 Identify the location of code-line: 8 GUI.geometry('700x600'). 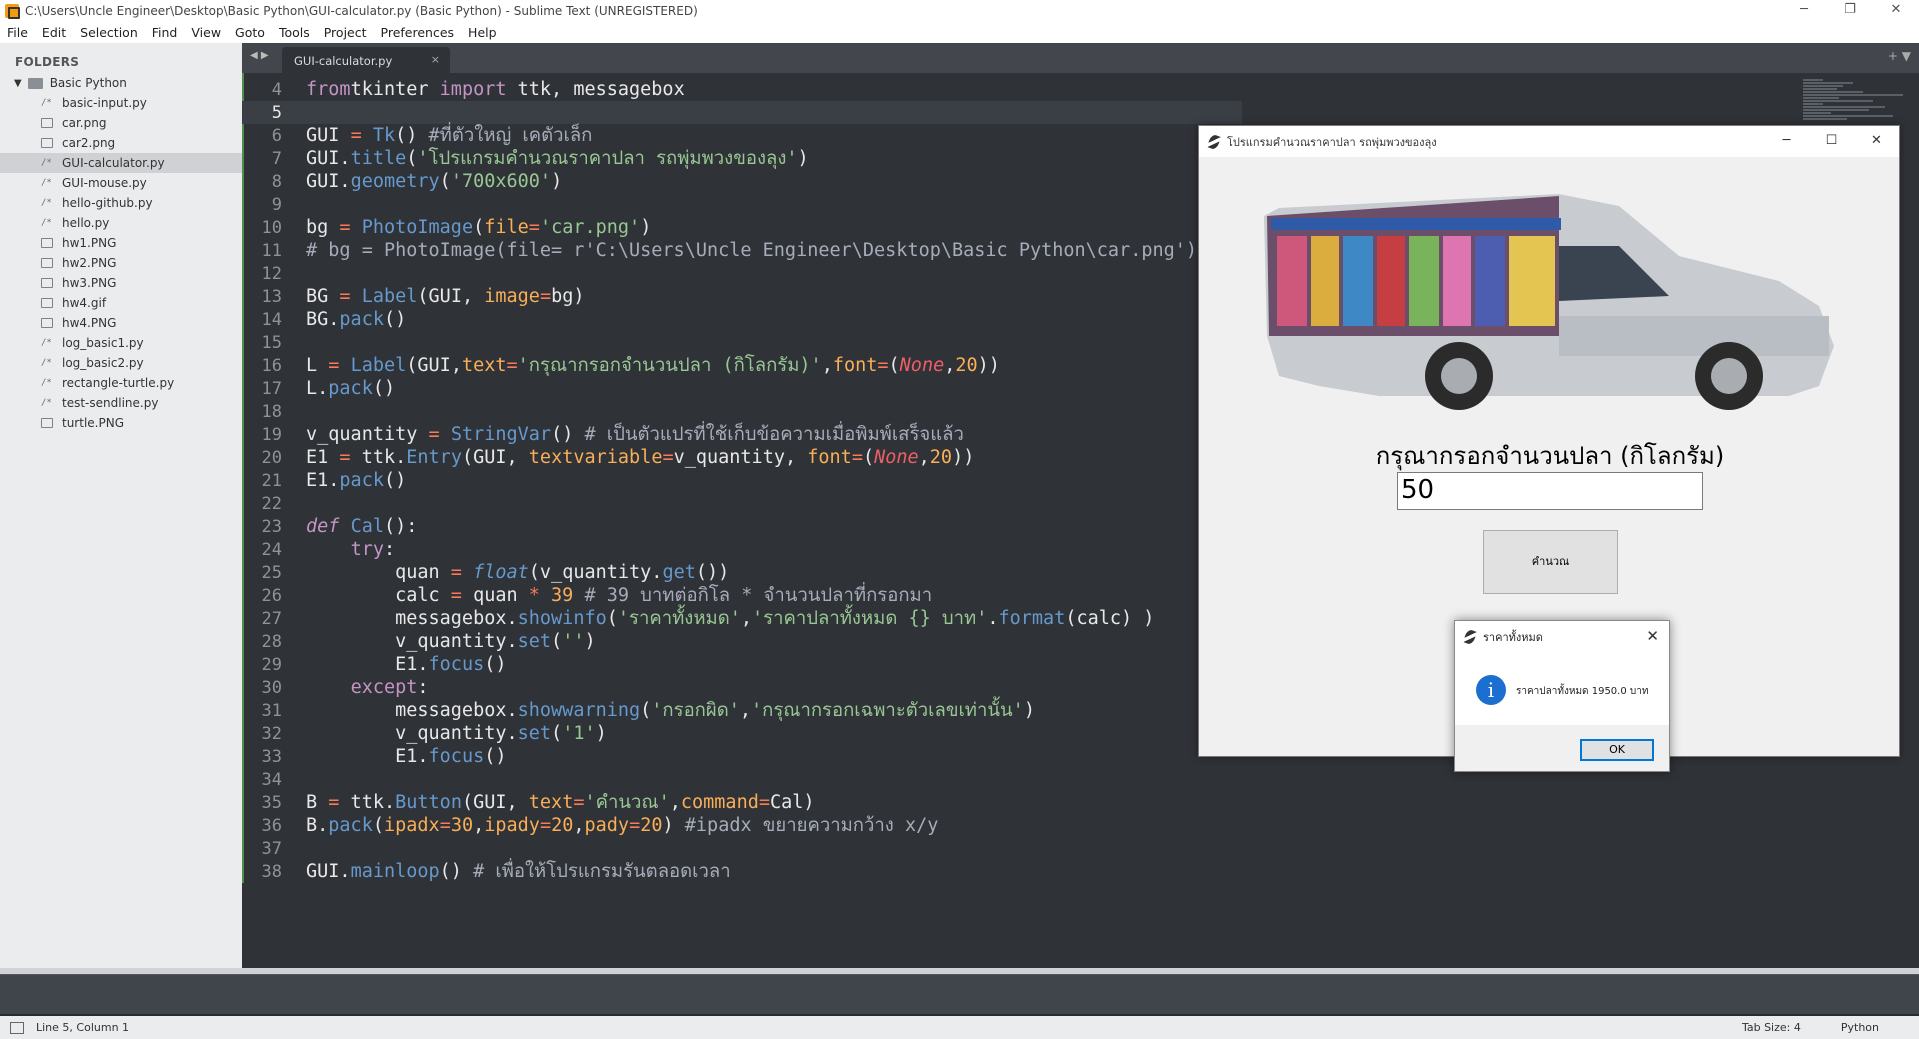
(742, 181).